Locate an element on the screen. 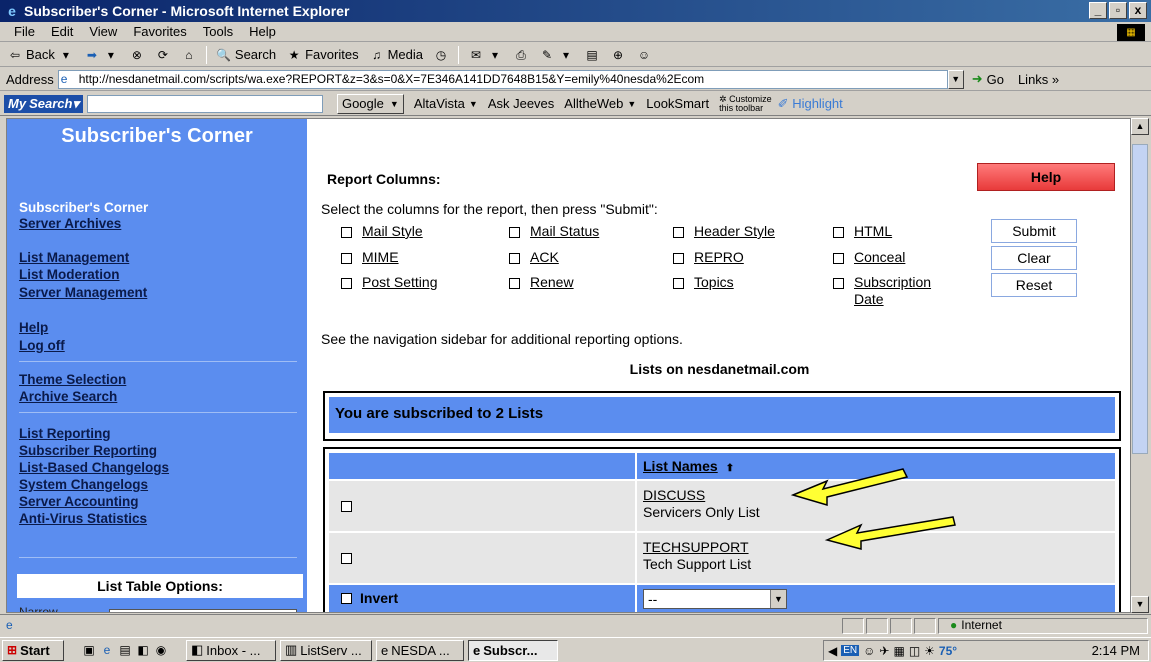 Image resolution: width=1151 pixels, height=662 pixels. maximize-button: ▫ is located at coordinates (1118, 10).